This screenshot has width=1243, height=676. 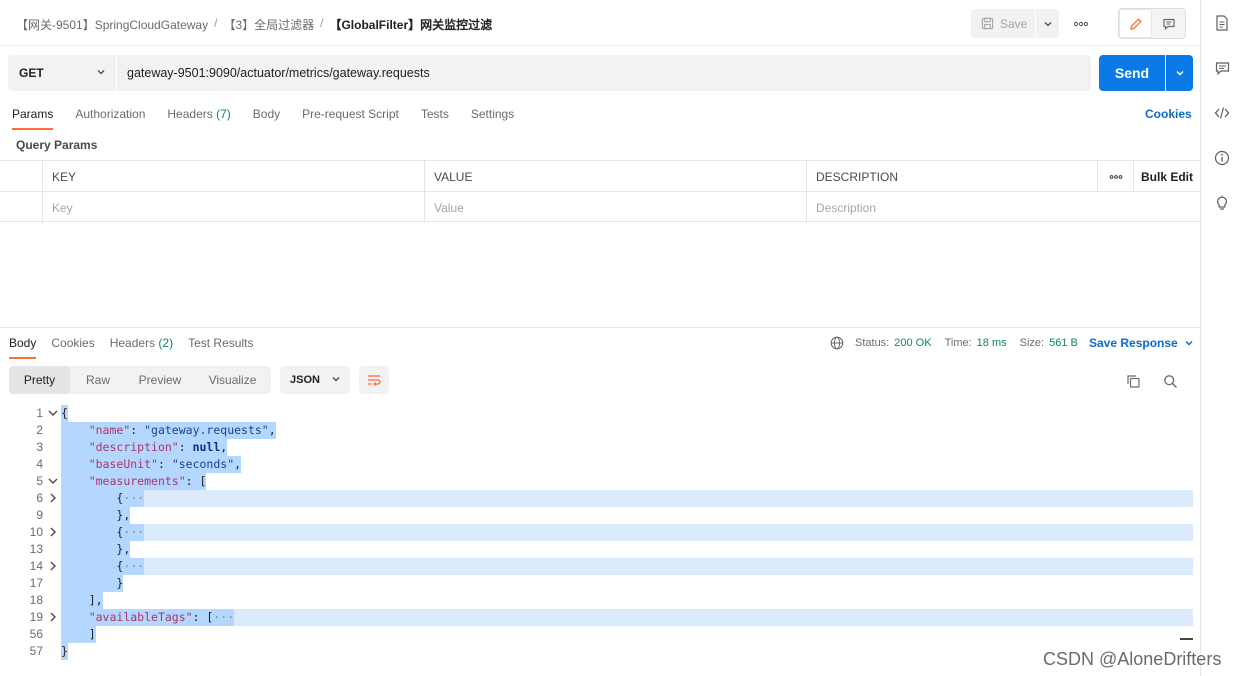 What do you see at coordinates (166, 343) in the screenshot?
I see `tab-count: (2)` at bounding box center [166, 343].